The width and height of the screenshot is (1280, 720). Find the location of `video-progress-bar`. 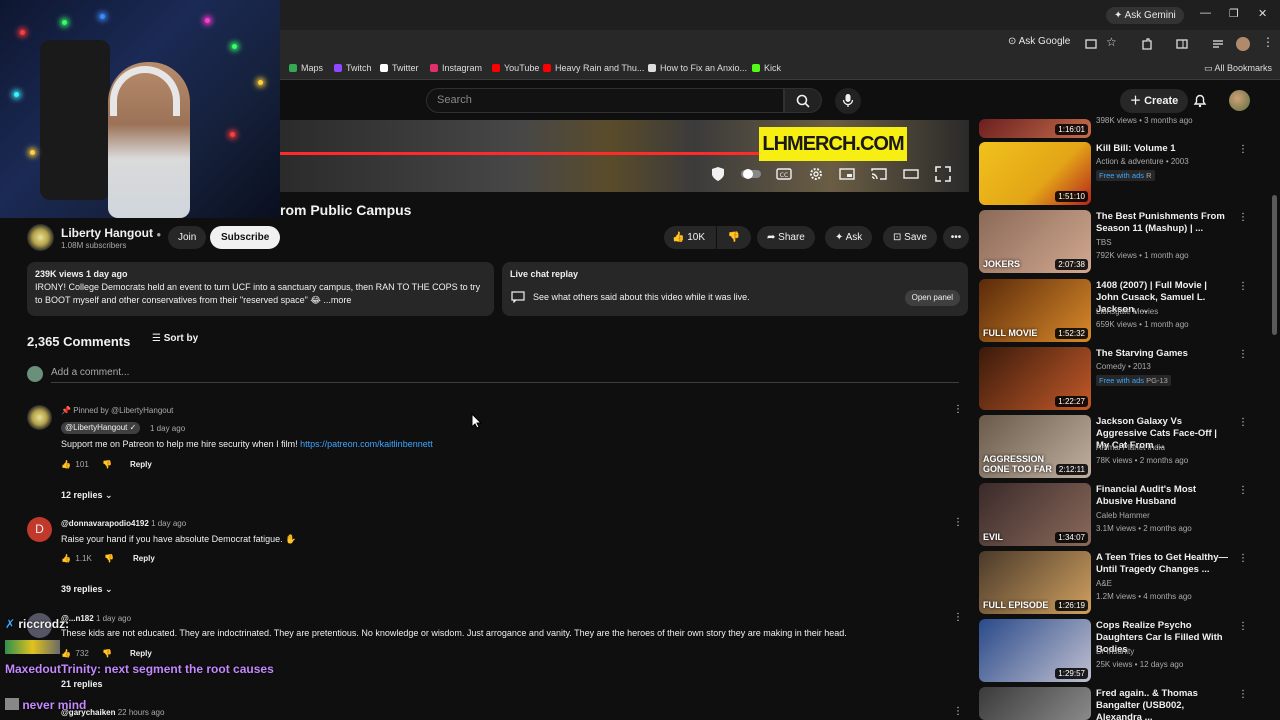

video-progress-bar is located at coordinates (520, 153).